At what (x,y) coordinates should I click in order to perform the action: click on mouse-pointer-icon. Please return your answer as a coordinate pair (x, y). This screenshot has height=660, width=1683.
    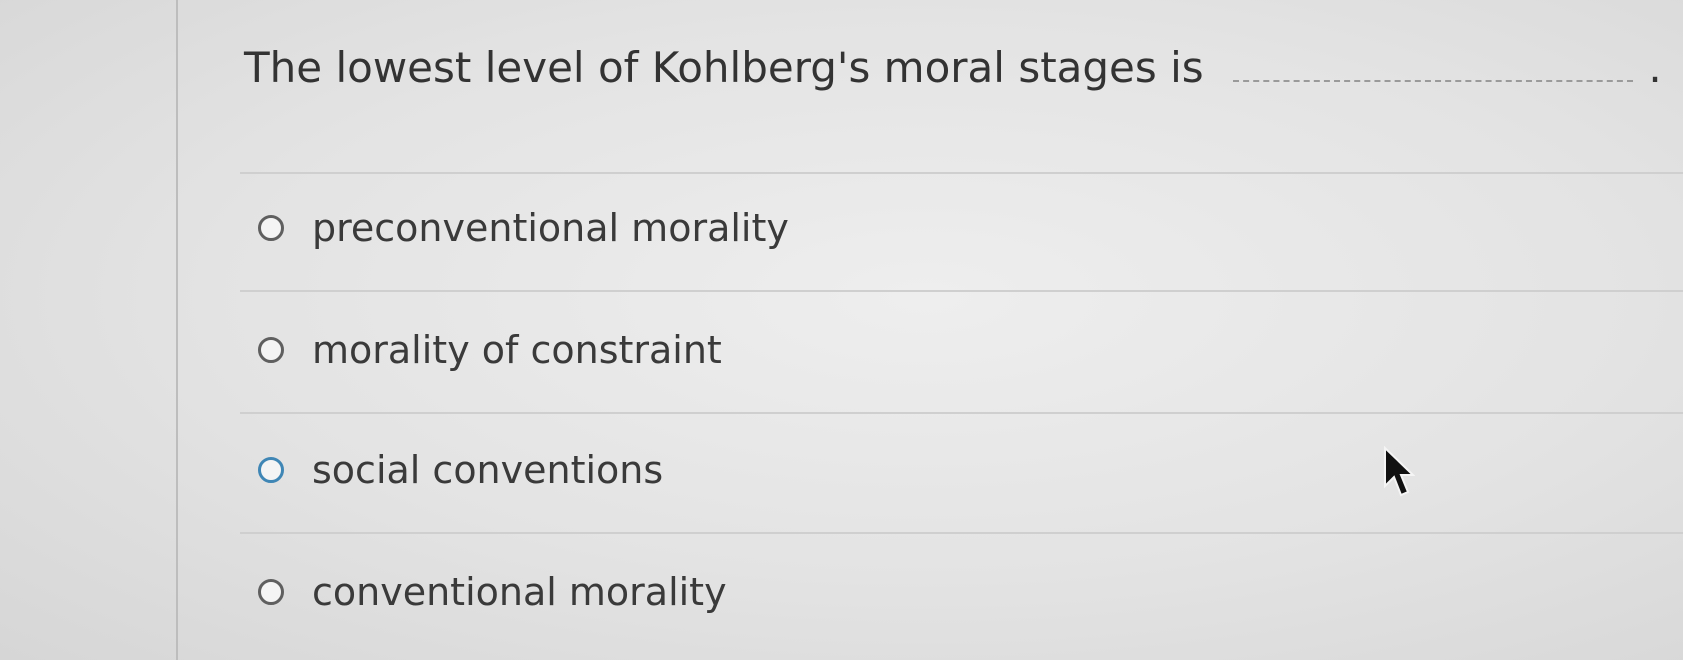
    Looking at the image, I should click on (1399, 471).